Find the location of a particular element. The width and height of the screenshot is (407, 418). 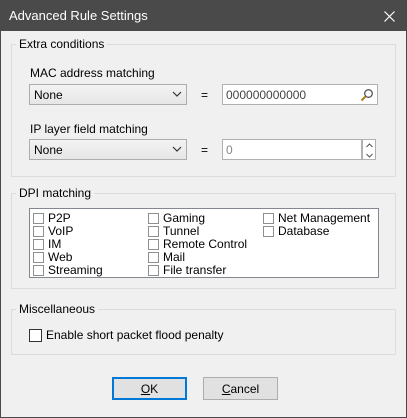

short-packet-flood-penalty-option: Enable short packet flood penalty is located at coordinates (126, 335).